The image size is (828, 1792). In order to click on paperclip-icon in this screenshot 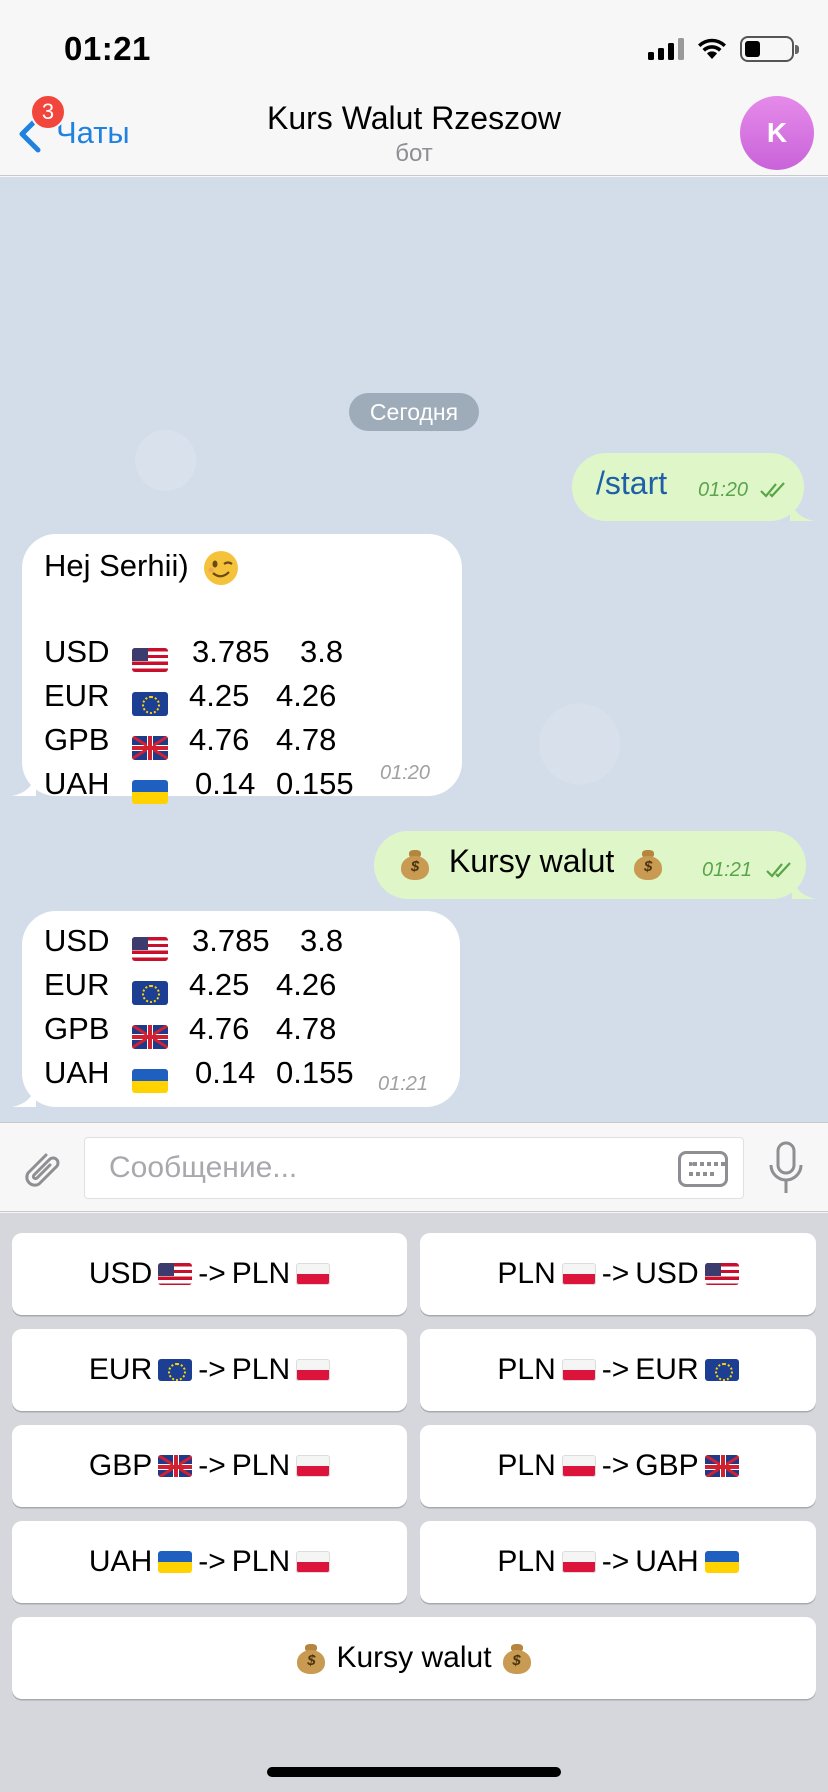, I will do `click(41, 1168)`.